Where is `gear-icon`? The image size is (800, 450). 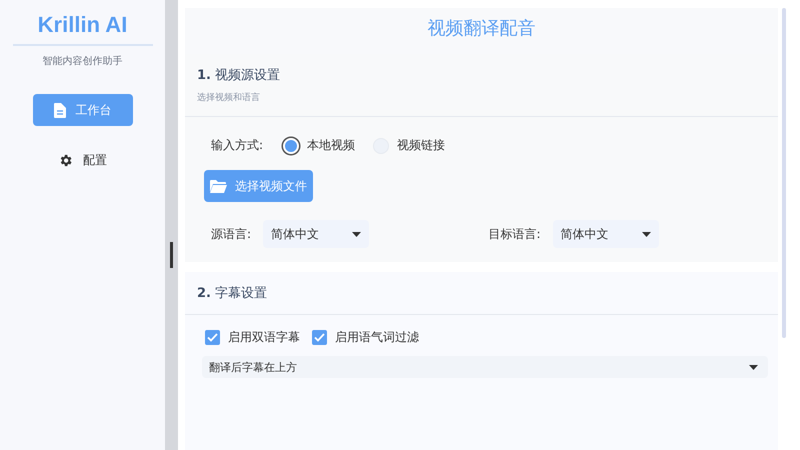 gear-icon is located at coordinates (65, 160).